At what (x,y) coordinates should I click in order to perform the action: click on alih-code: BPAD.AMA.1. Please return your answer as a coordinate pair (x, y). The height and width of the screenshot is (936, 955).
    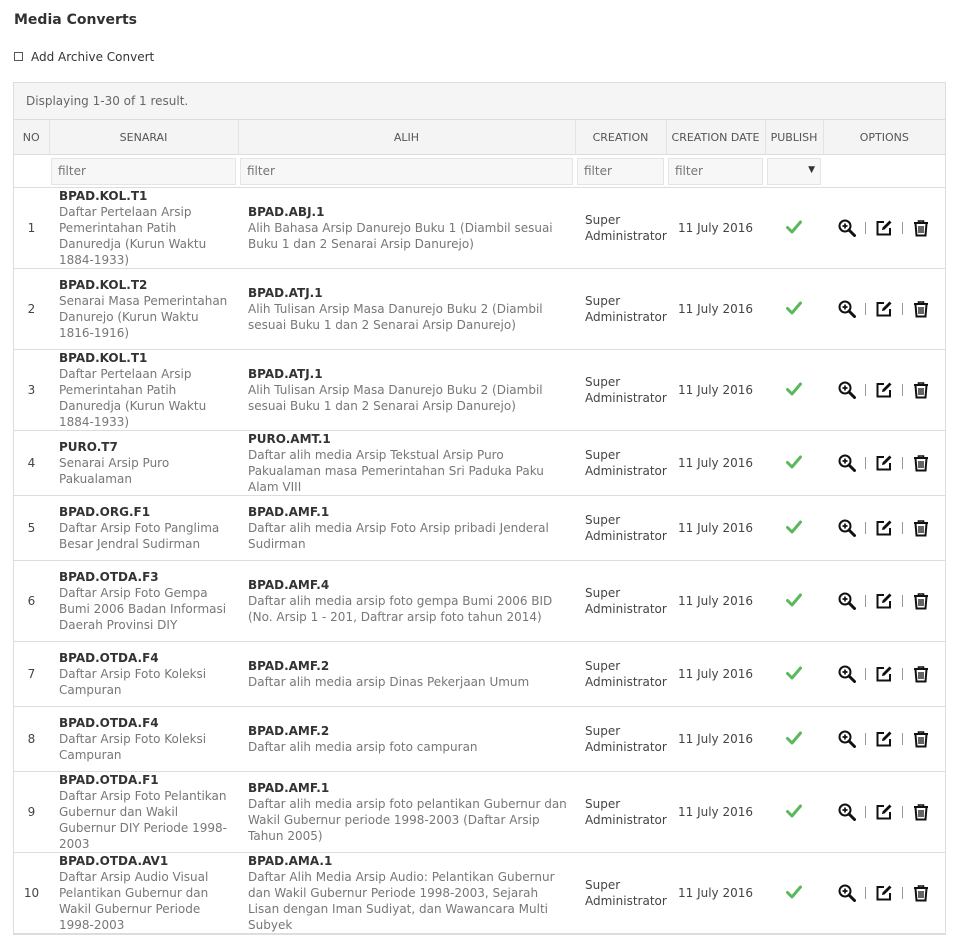
    Looking at the image, I should click on (290, 861).